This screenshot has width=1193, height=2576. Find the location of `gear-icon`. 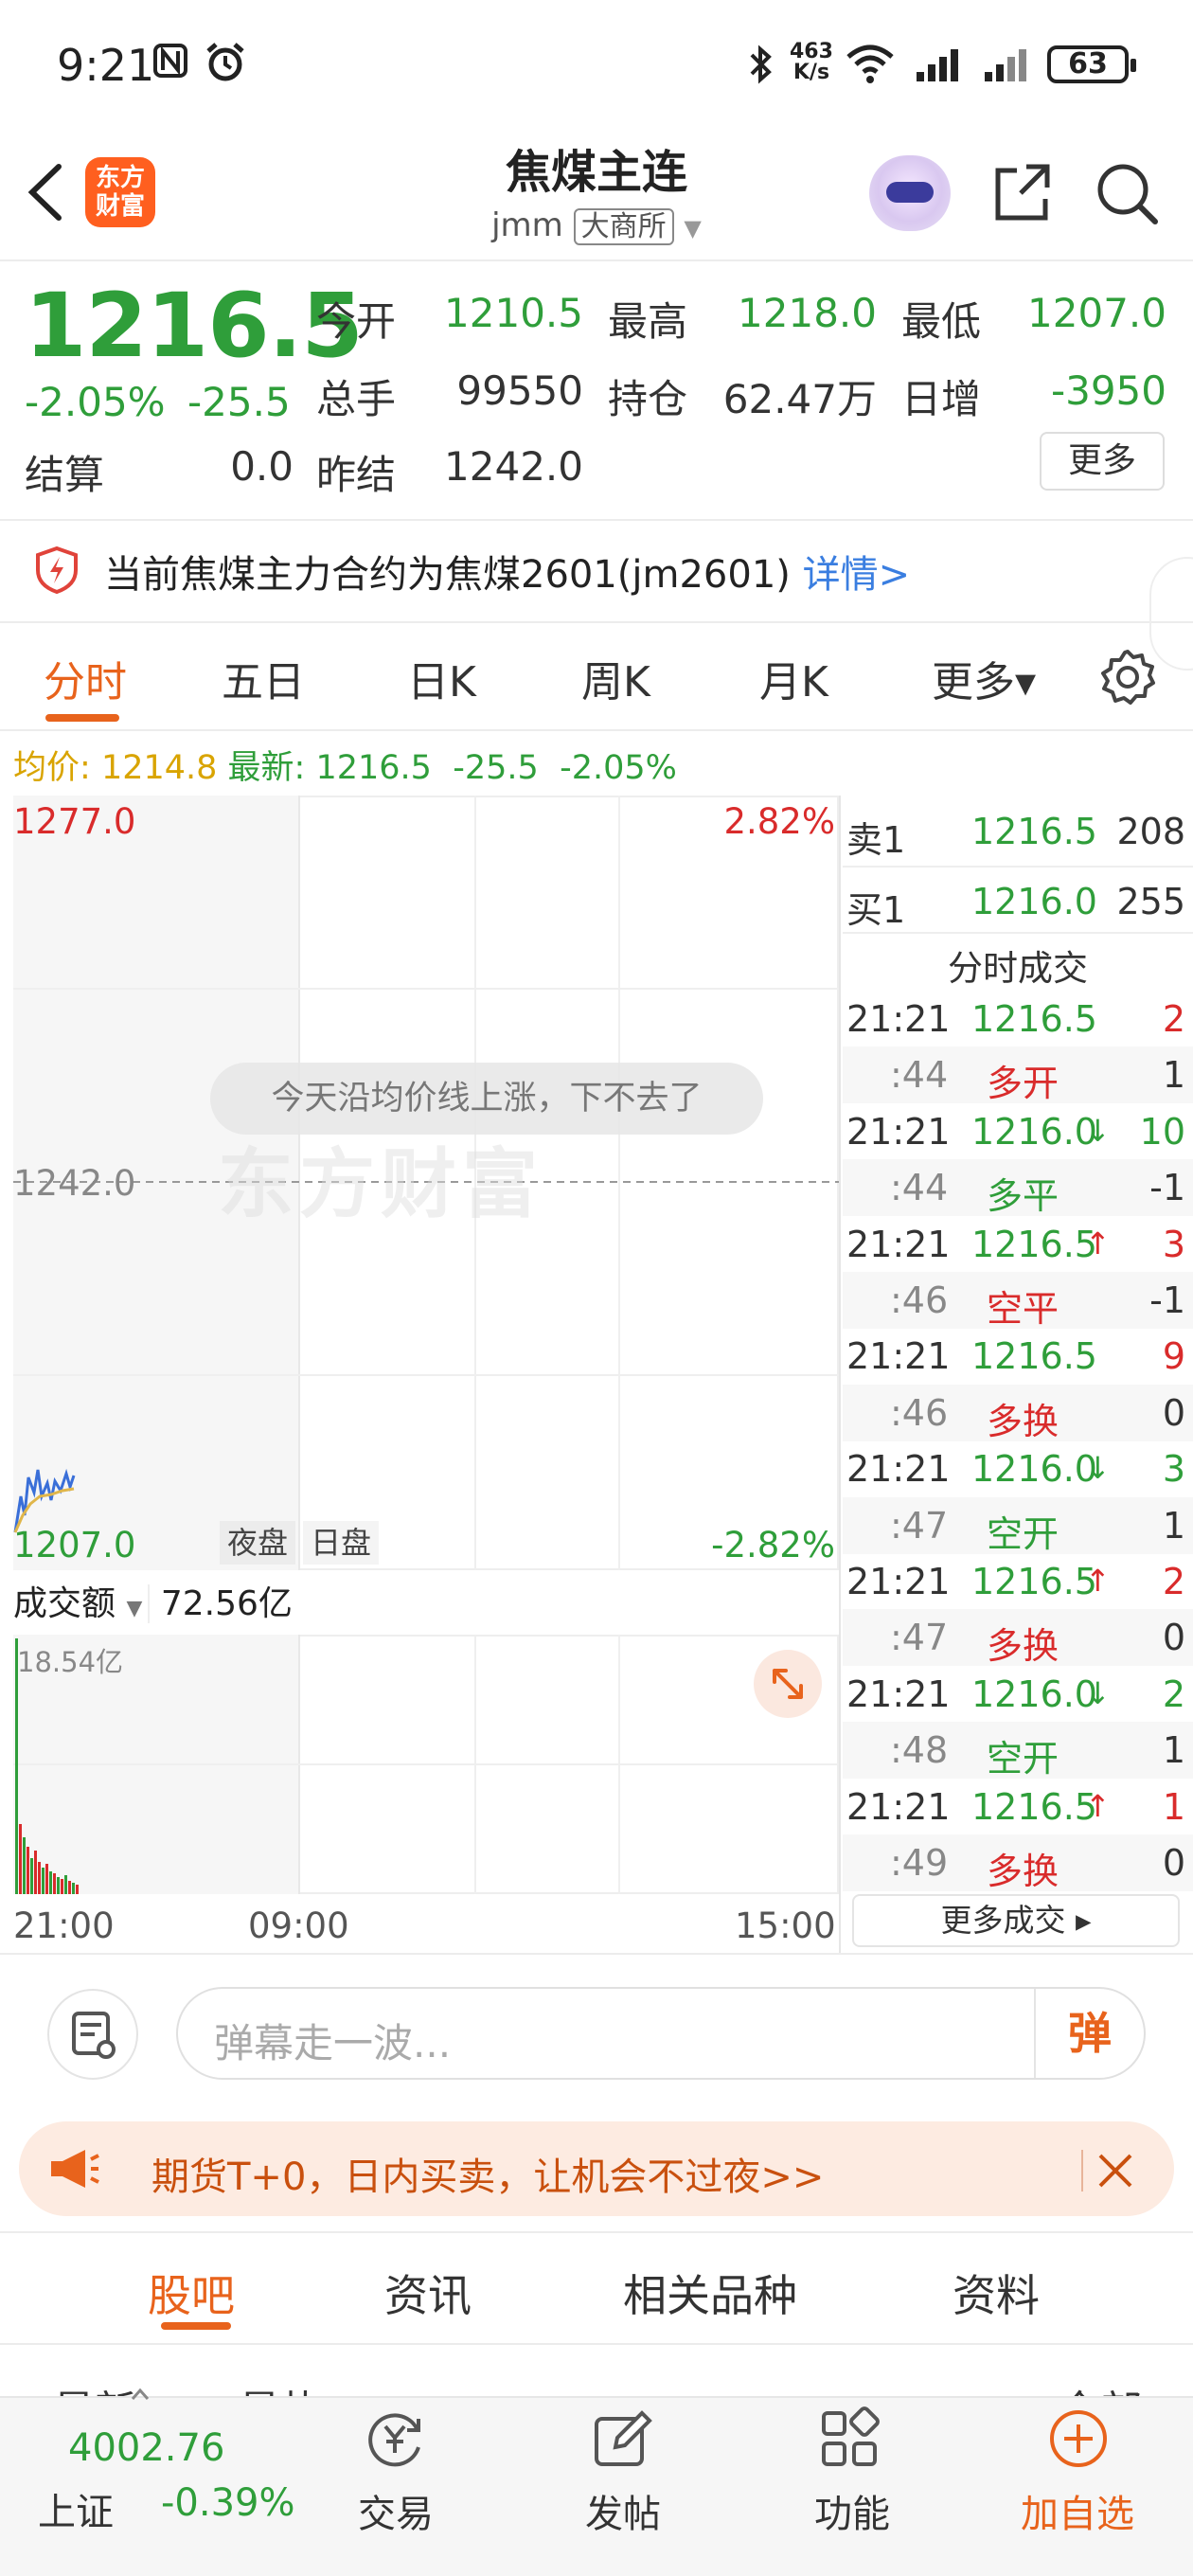

gear-icon is located at coordinates (1127, 679).